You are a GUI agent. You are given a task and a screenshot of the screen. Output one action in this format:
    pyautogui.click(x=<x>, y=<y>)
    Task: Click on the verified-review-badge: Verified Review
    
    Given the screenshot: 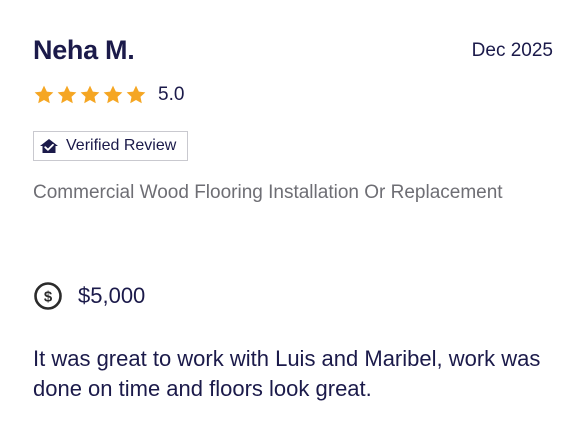 What is the action you would take?
    pyautogui.click(x=111, y=146)
    